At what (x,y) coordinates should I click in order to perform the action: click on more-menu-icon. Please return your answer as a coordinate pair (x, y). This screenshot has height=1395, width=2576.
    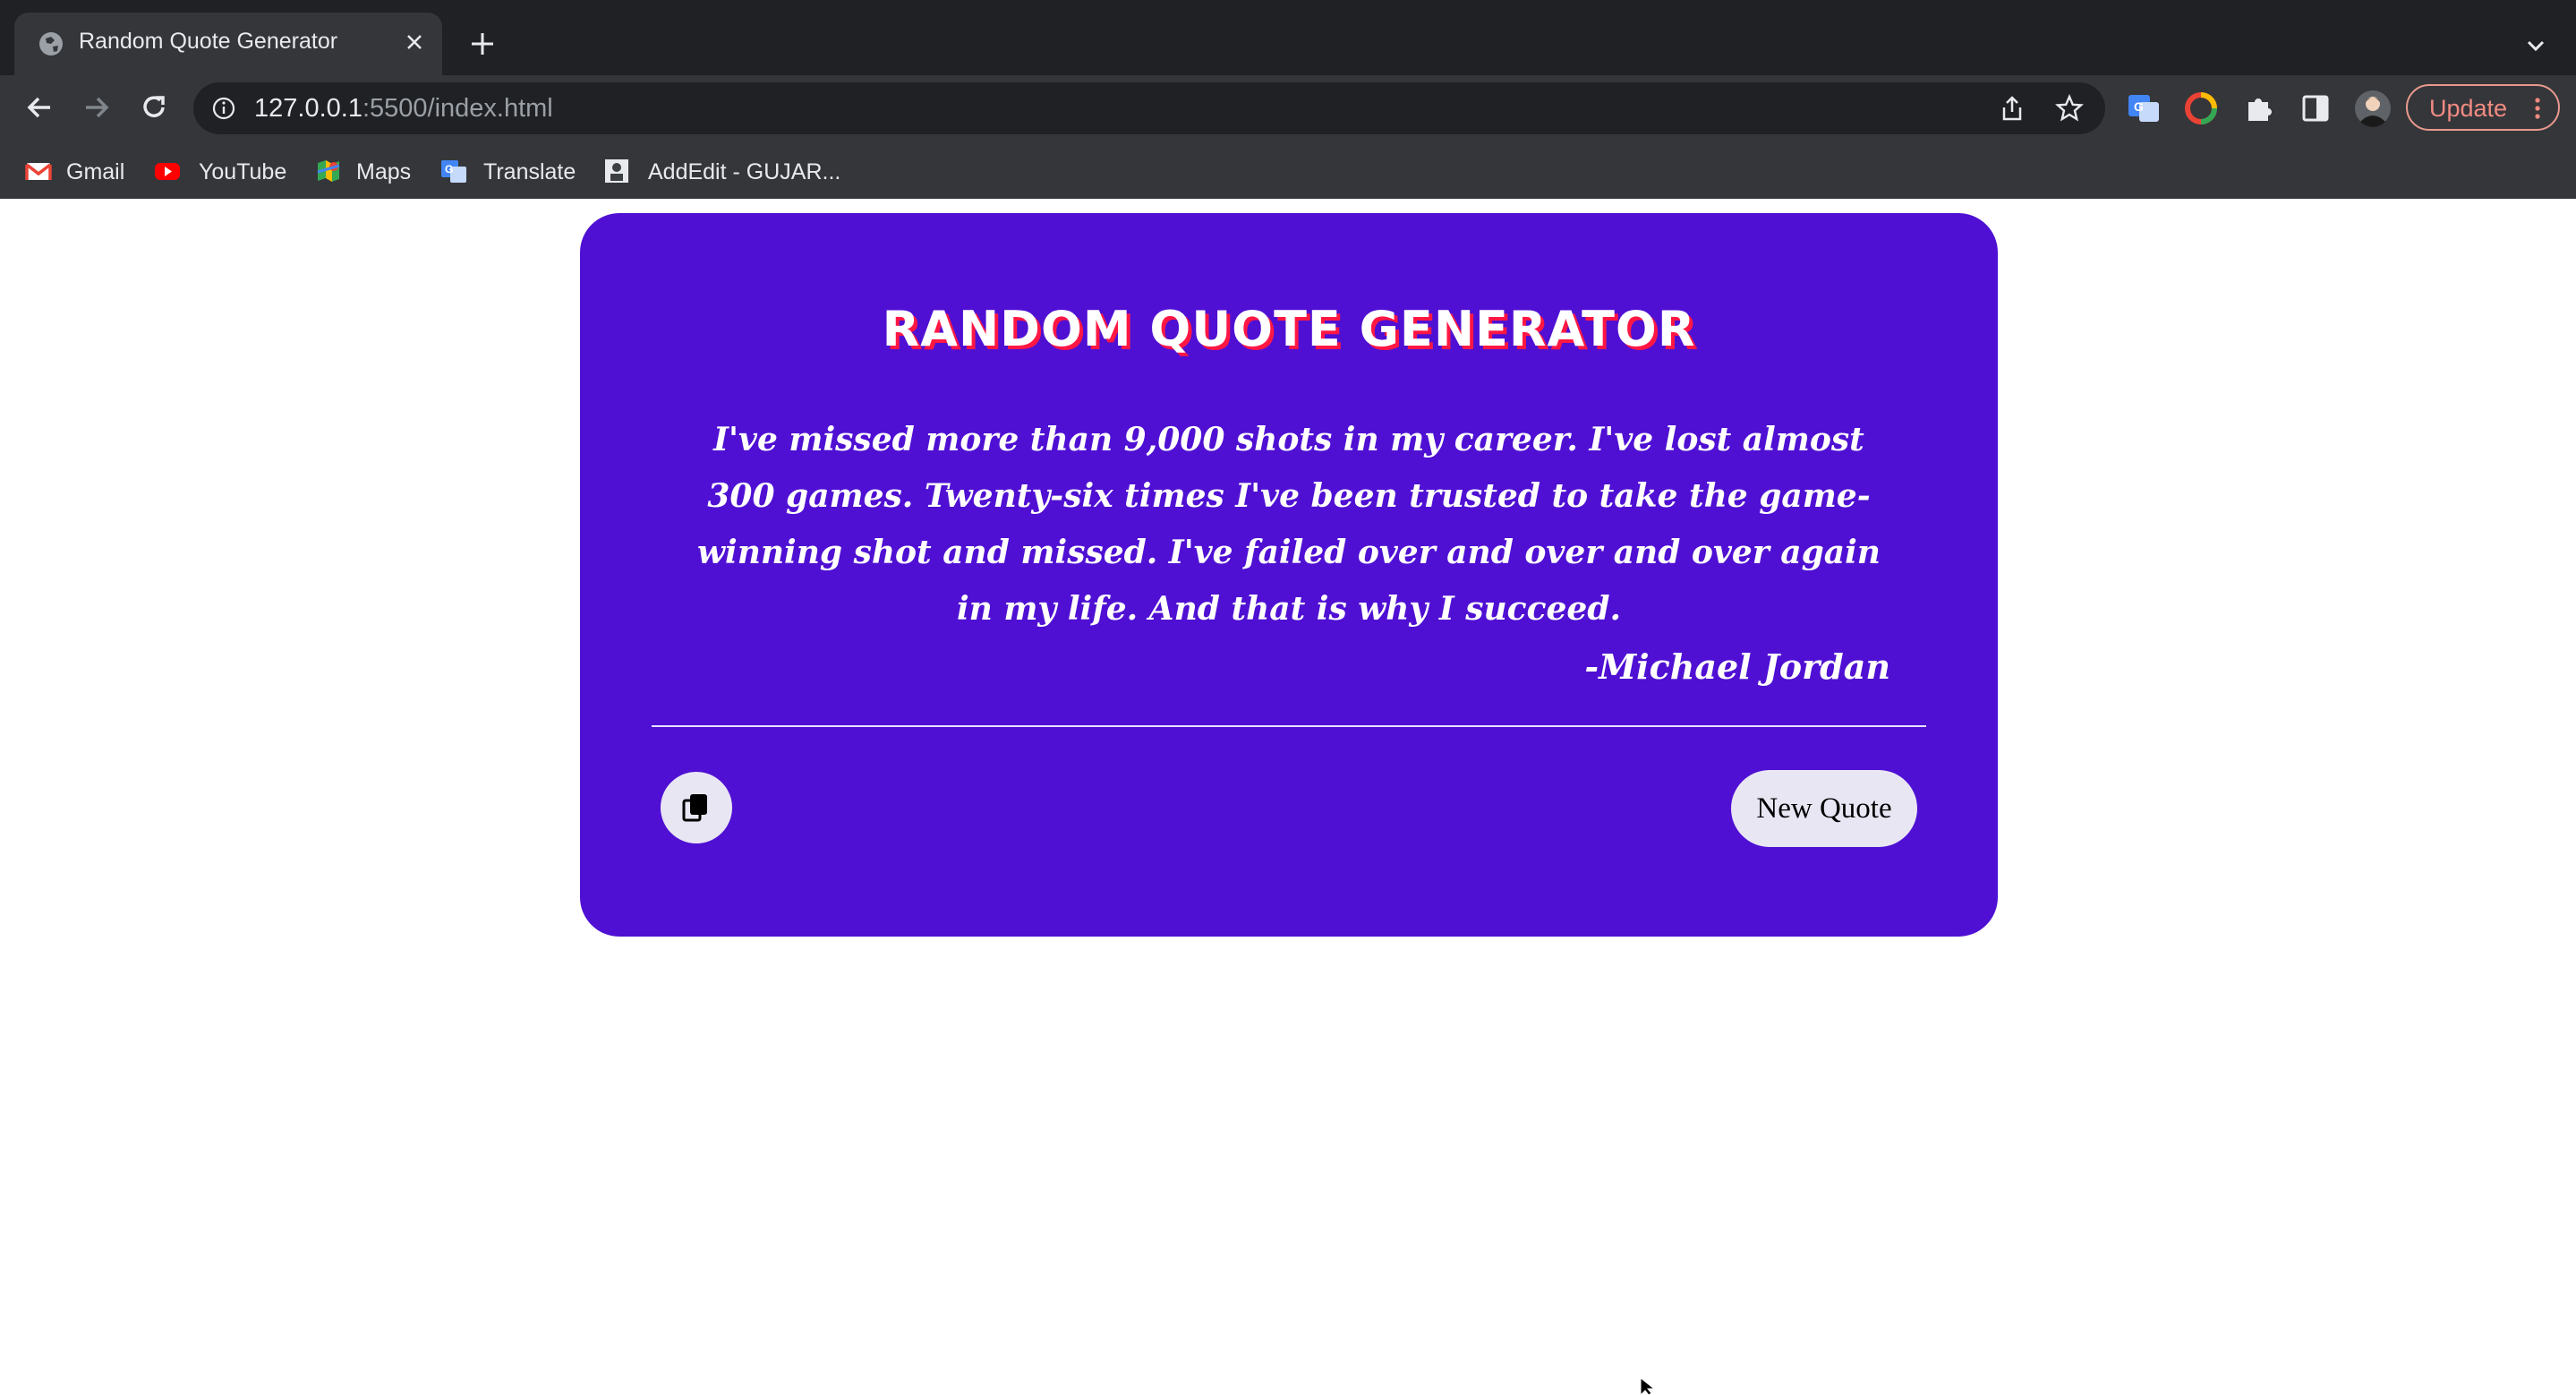
    Looking at the image, I should click on (2537, 108).